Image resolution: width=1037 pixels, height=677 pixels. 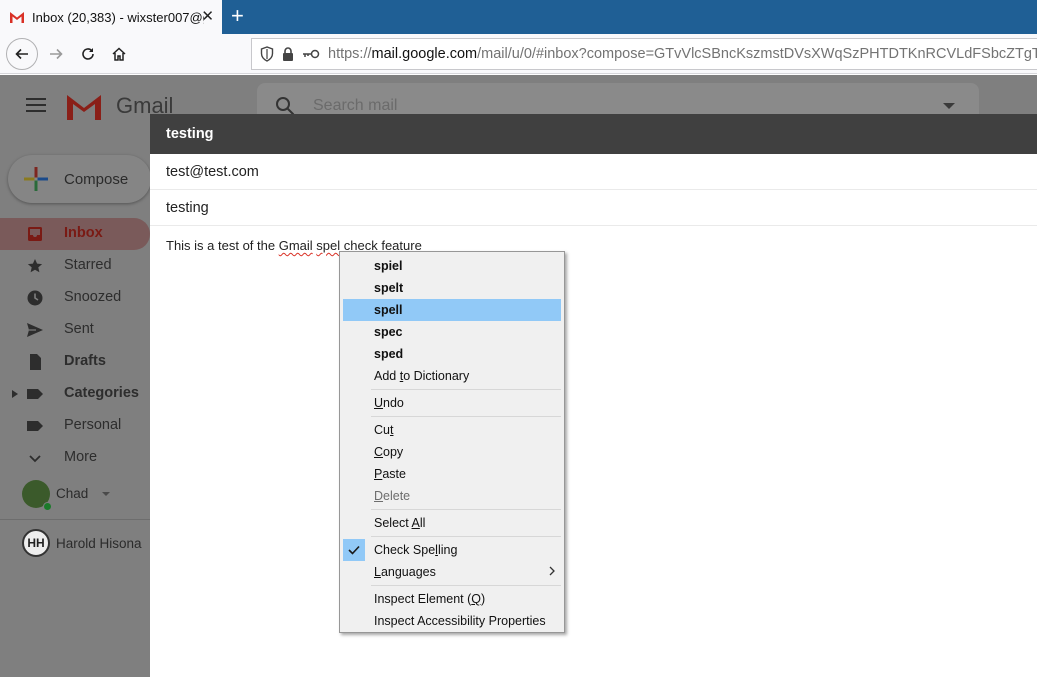 What do you see at coordinates (93, 425) in the screenshot?
I see `sidebar-item-label: Personal` at bounding box center [93, 425].